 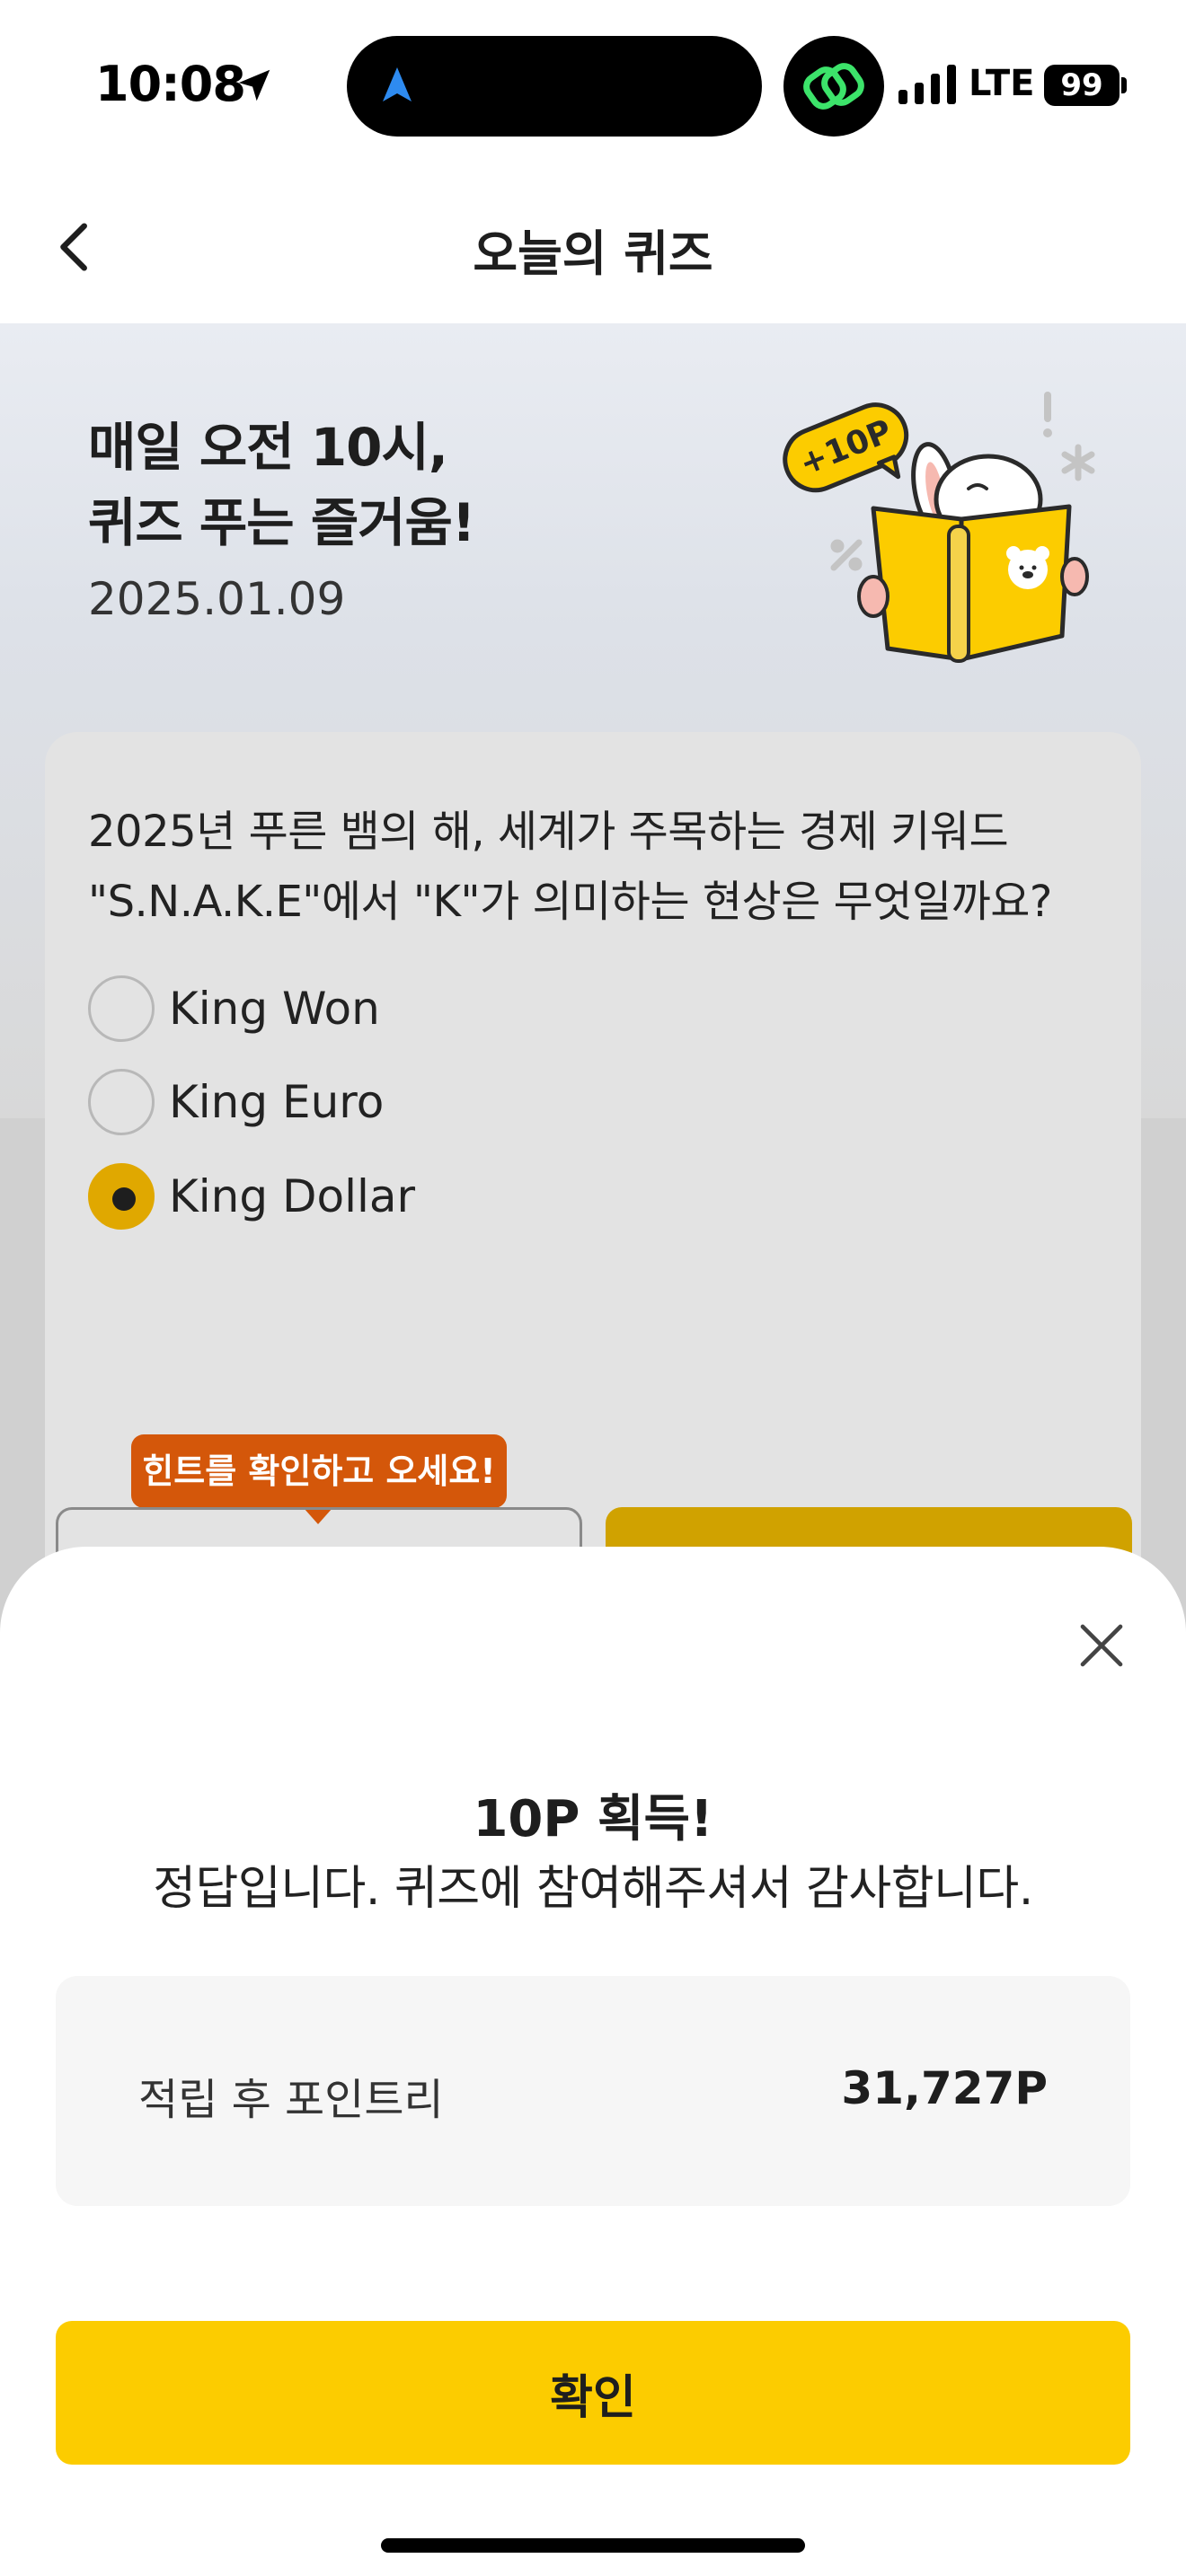 I want to click on result-message: 정답입니다. 퀴즈에 참여해주셔서 감사합니다., so click(x=593, y=1889).